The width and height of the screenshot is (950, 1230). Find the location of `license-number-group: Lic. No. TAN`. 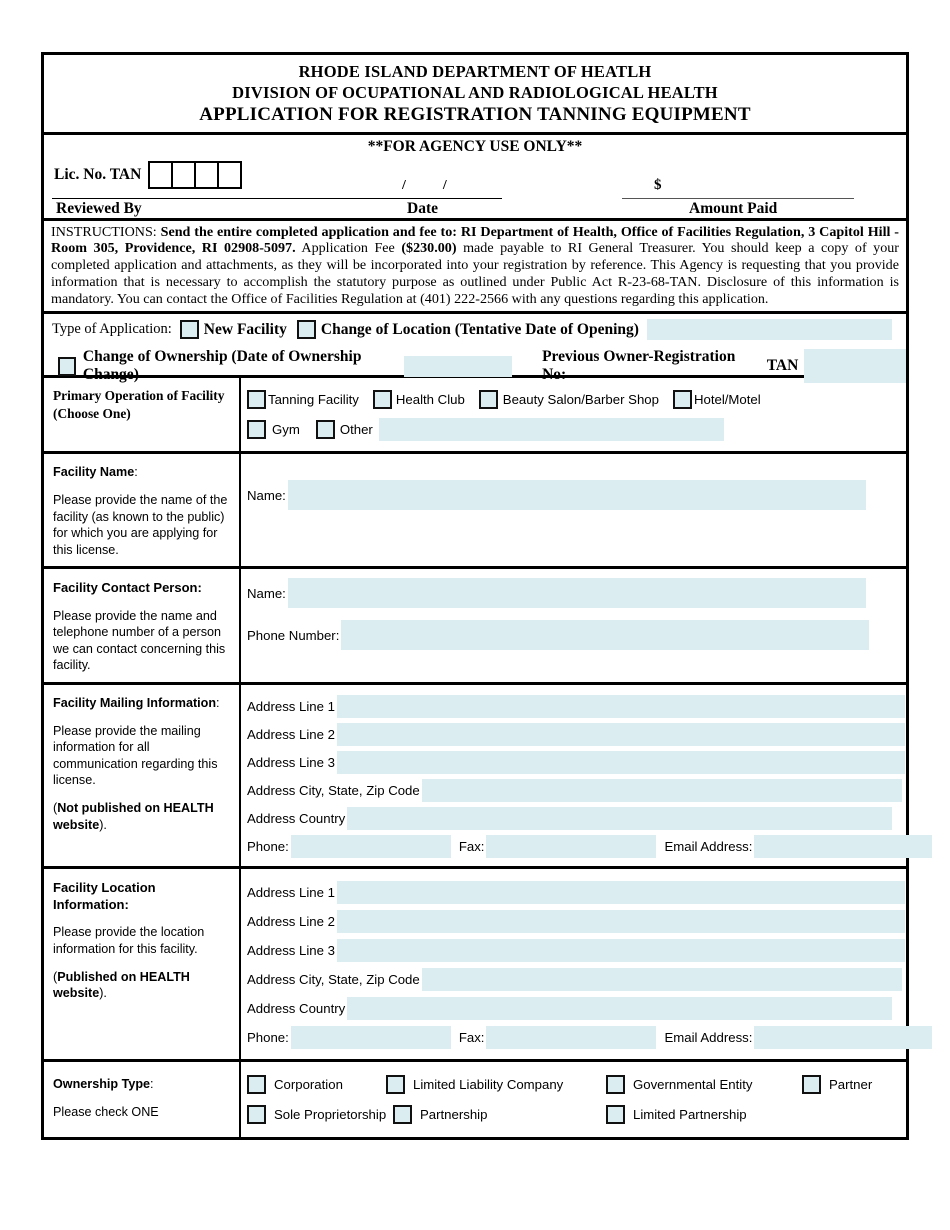

license-number-group: Lic. No. TAN is located at coordinates (148, 174).